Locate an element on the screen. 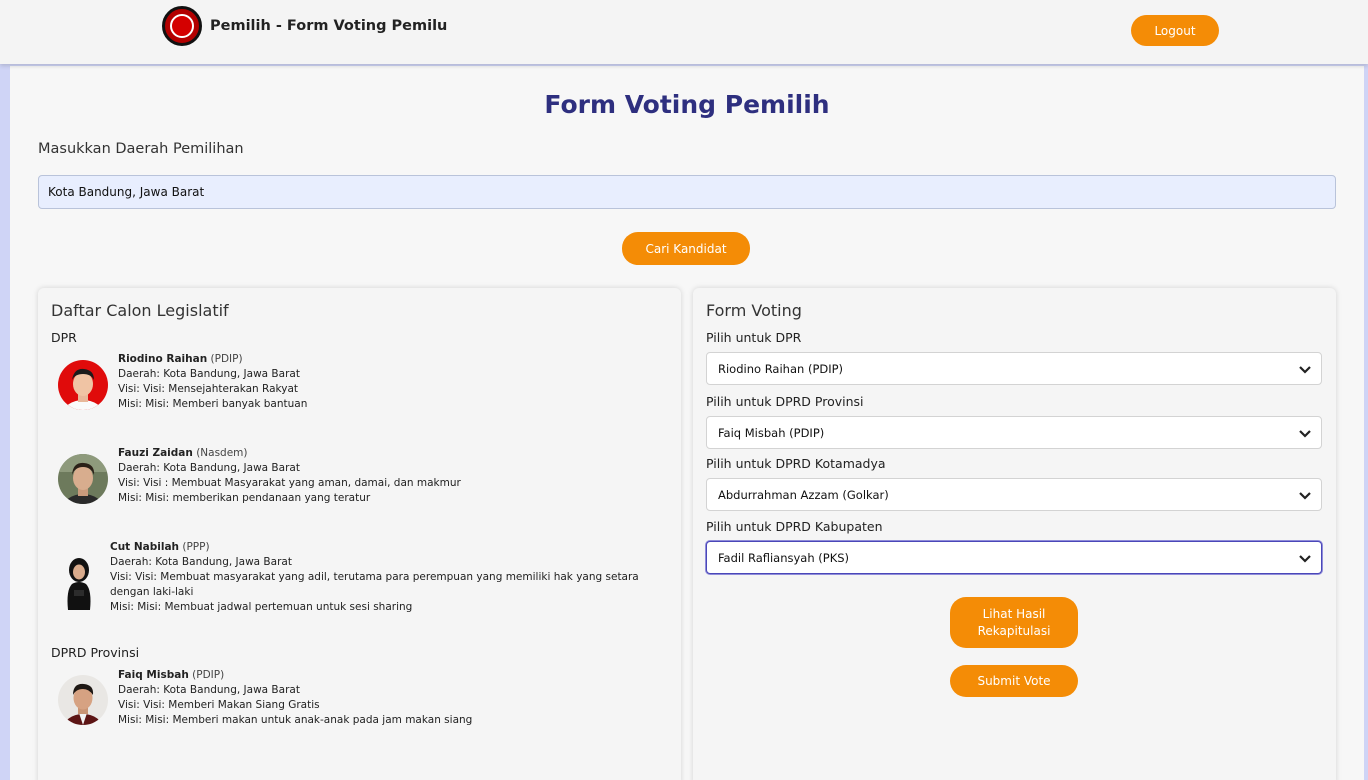  candidate-party: (PPP) is located at coordinates (196, 547).